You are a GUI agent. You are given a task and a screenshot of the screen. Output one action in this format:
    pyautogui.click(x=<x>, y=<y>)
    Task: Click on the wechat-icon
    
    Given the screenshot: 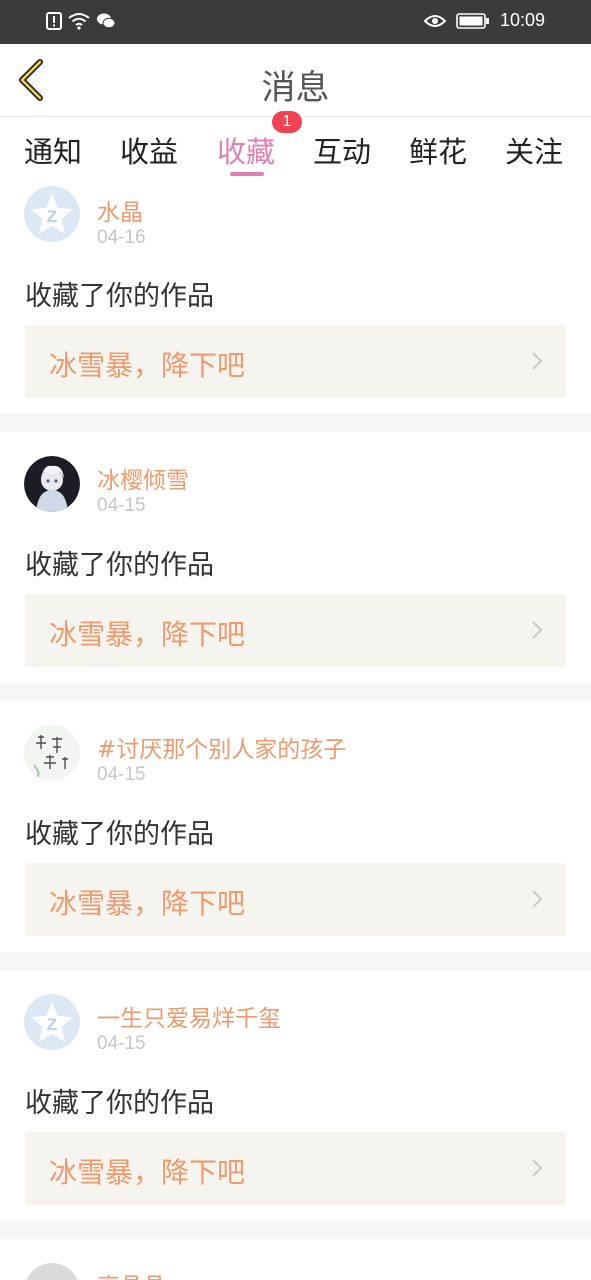 What is the action you would take?
    pyautogui.click(x=106, y=21)
    